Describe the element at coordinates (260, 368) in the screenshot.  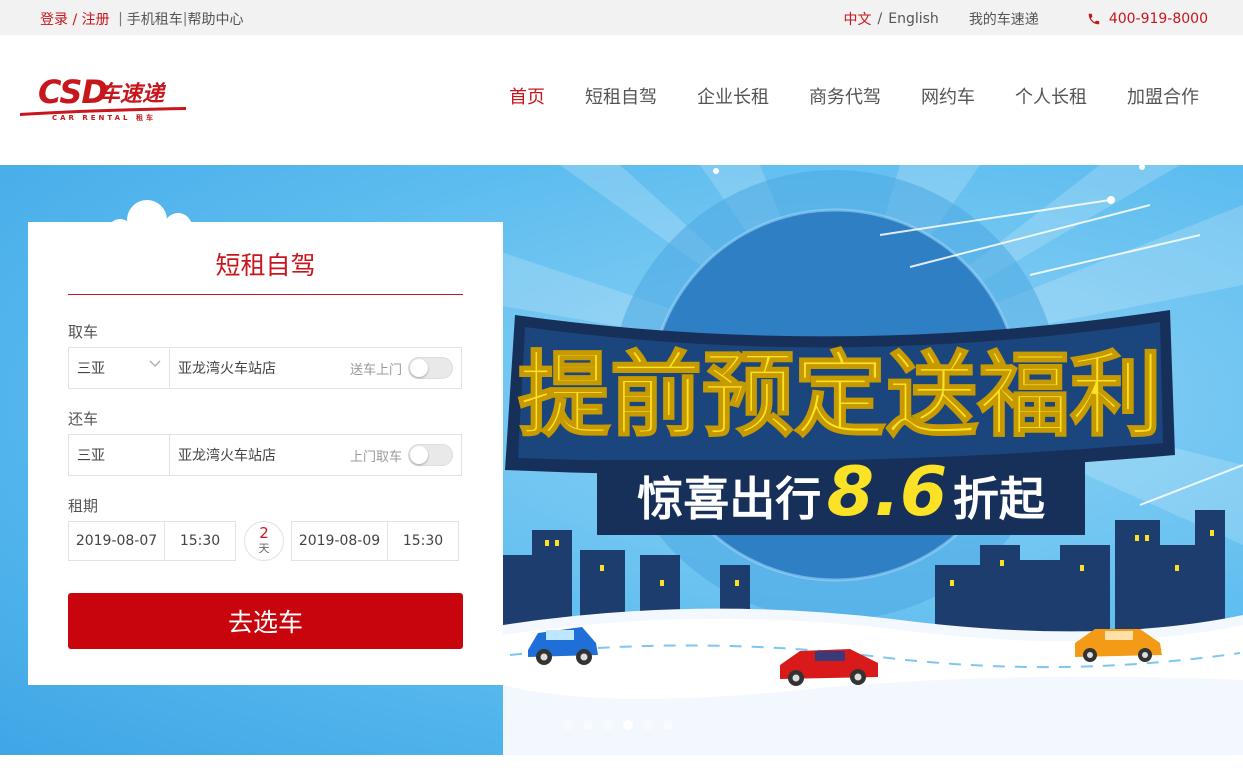
I see `pickup-store-input: 亚龙湾火车站店` at that location.